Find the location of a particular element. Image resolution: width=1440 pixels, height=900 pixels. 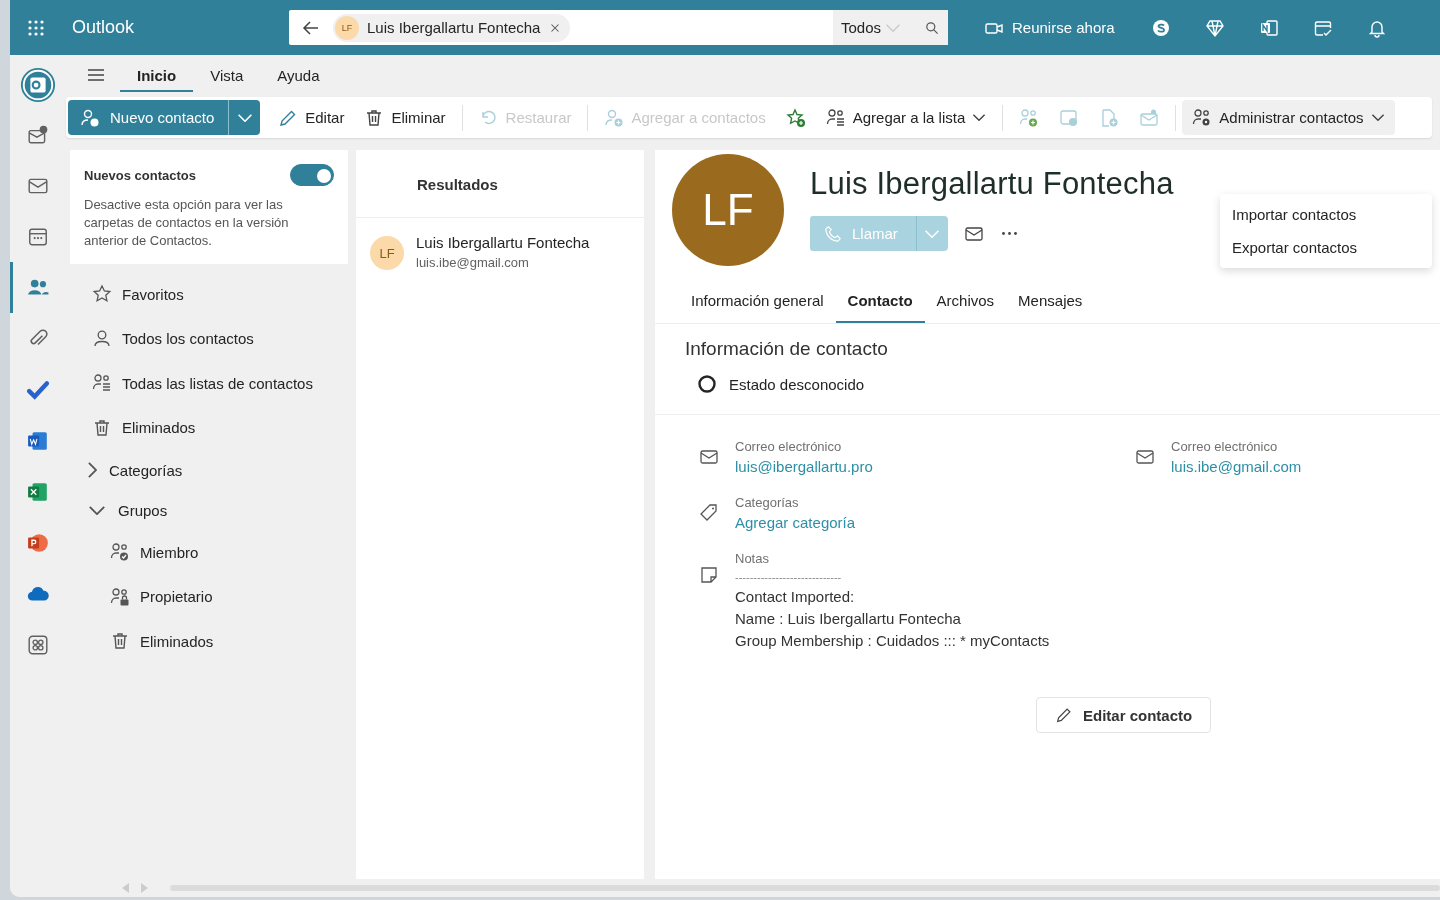

chevron-right-icon is located at coordinates (92, 470).